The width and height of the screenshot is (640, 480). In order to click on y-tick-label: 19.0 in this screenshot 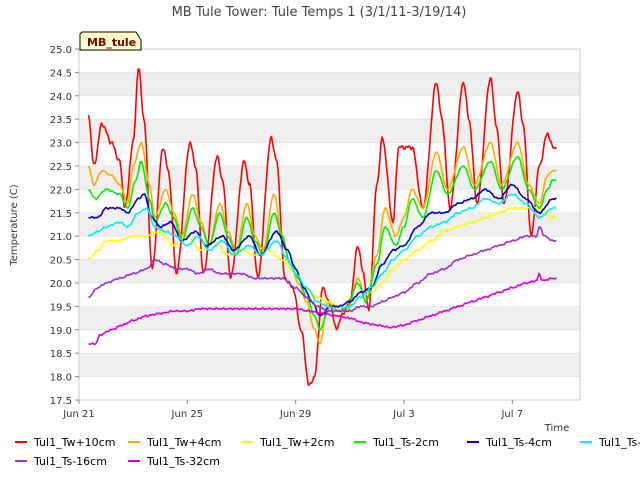, I will do `click(61, 331)`.